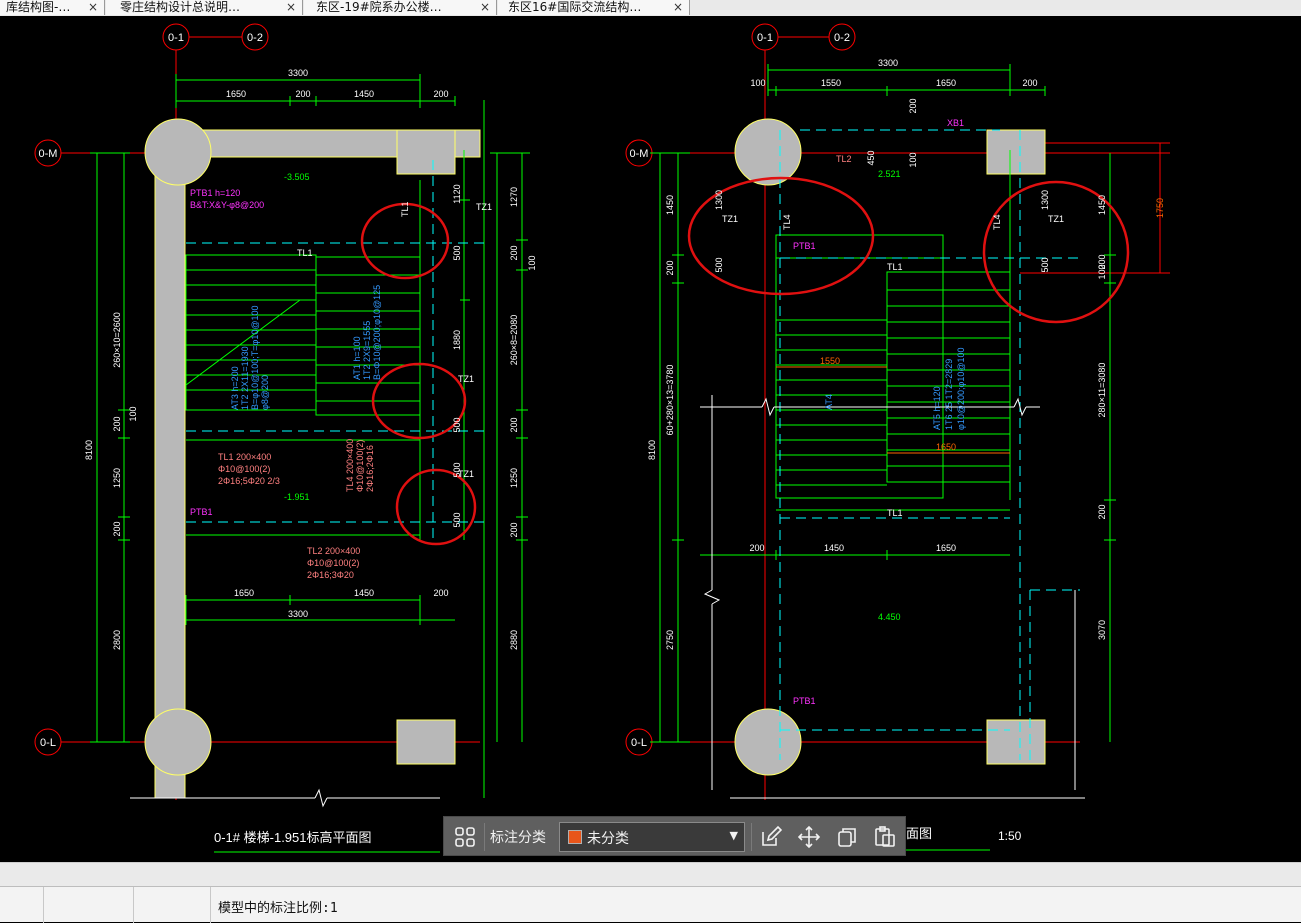  Describe the element at coordinates (913, 159) in the screenshot. I see `dim-text: 100` at that location.